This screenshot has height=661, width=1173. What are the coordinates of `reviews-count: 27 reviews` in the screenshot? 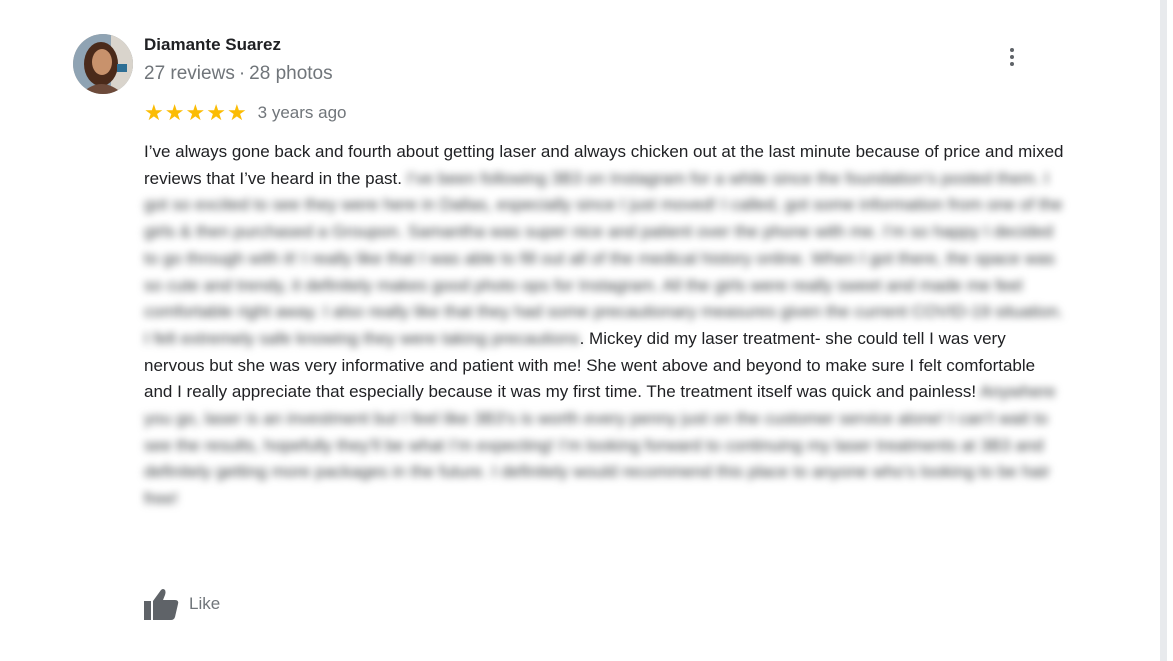 It's located at (189, 73).